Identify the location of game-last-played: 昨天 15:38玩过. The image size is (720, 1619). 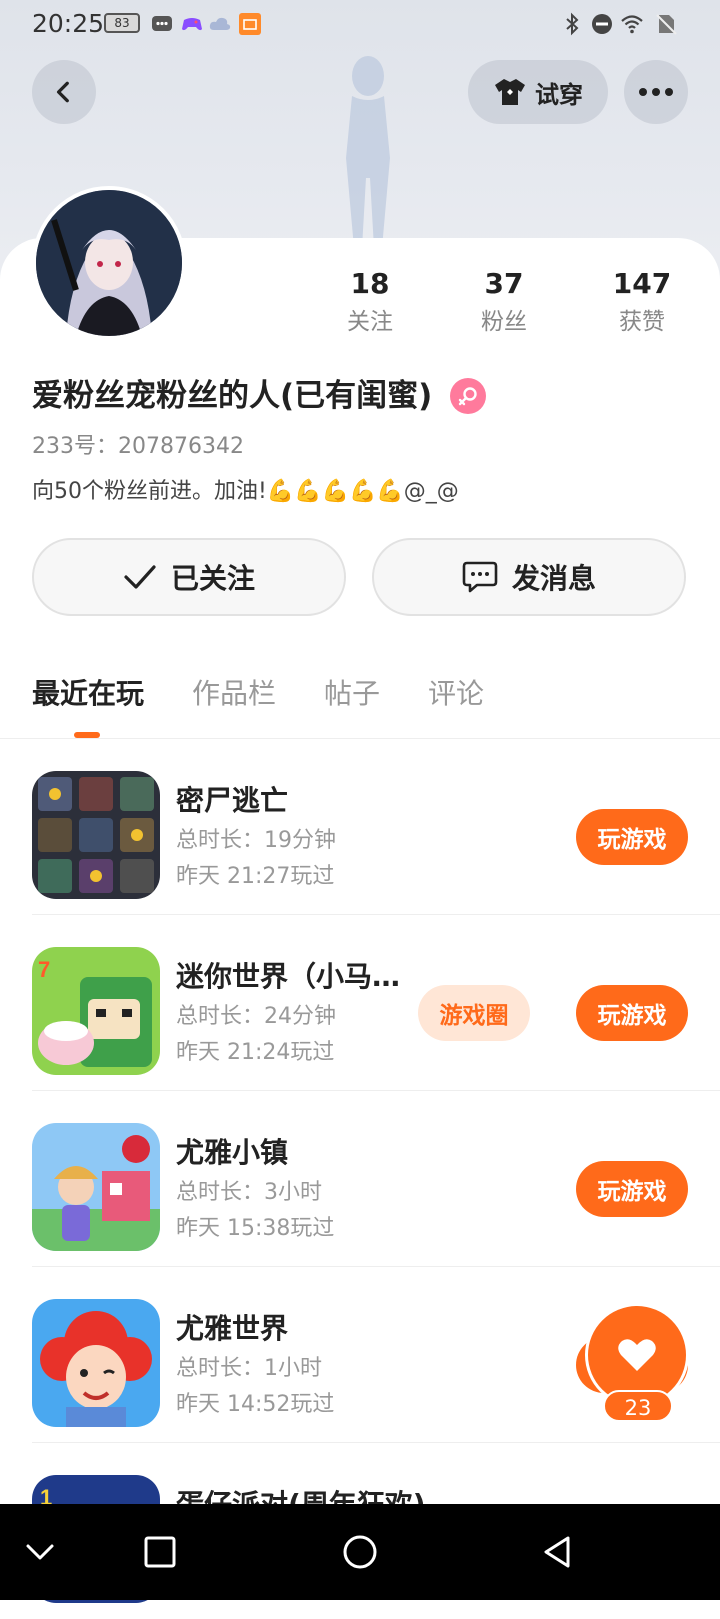
(255, 1228).